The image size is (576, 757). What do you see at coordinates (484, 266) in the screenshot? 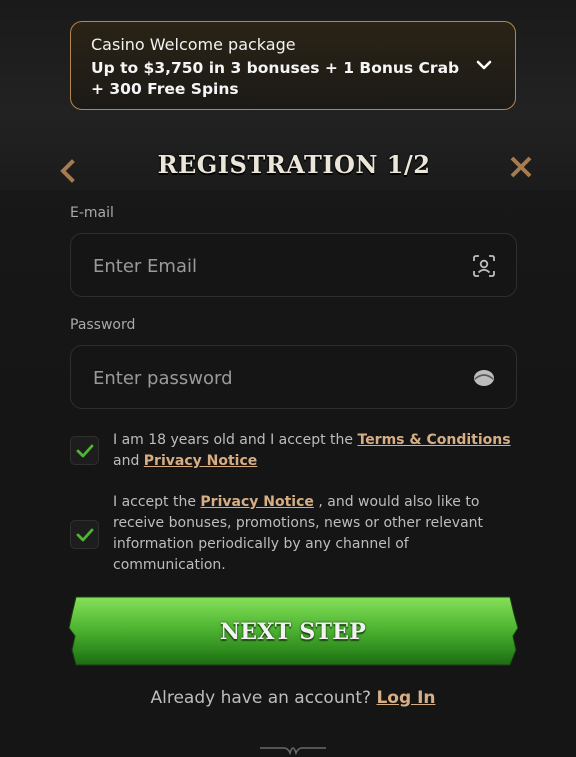
I see `face-id-icon` at bounding box center [484, 266].